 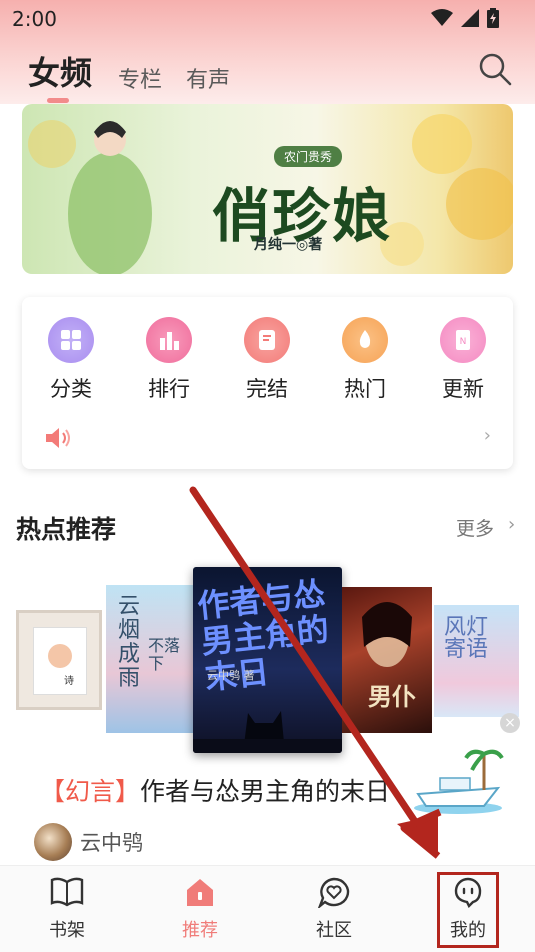 What do you see at coordinates (267, 732) in the screenshot?
I see `cat-silhouette` at bounding box center [267, 732].